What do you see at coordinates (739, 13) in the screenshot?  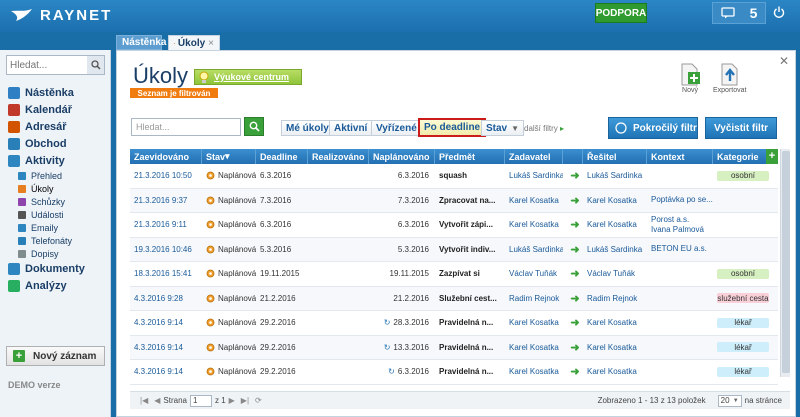 I see `messages-button: 5` at bounding box center [739, 13].